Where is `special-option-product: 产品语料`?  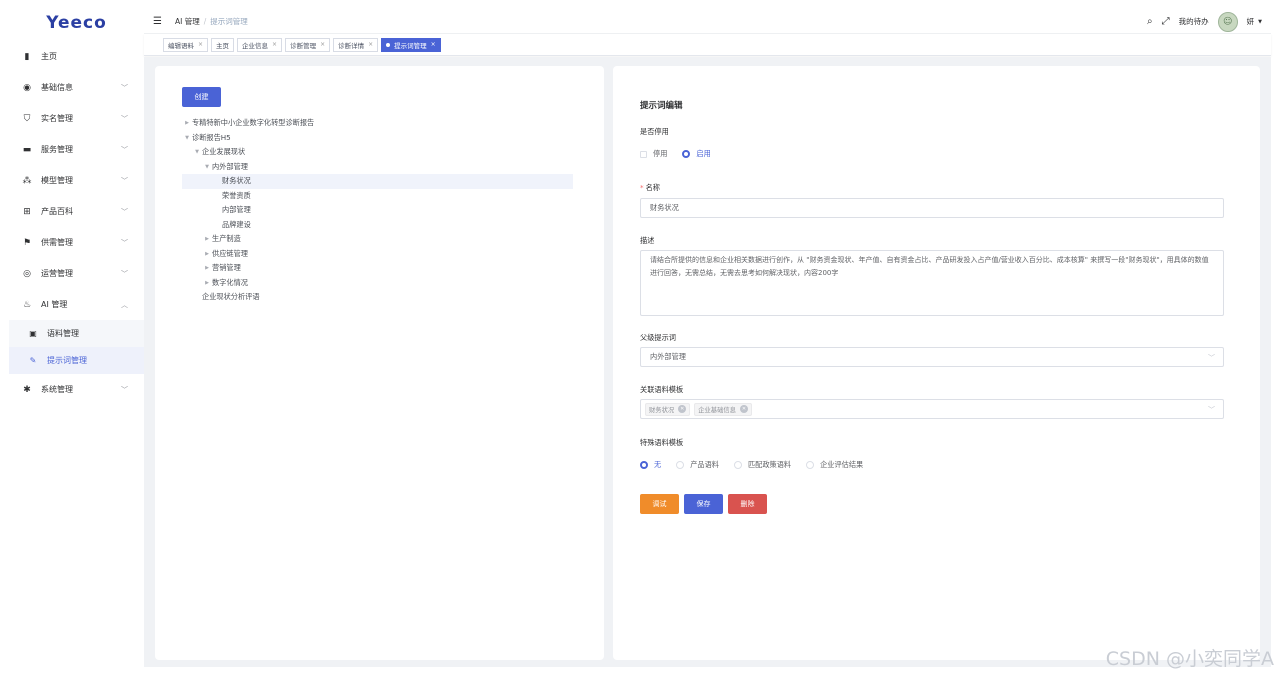
special-option-product: 产品语料 is located at coordinates (697, 465).